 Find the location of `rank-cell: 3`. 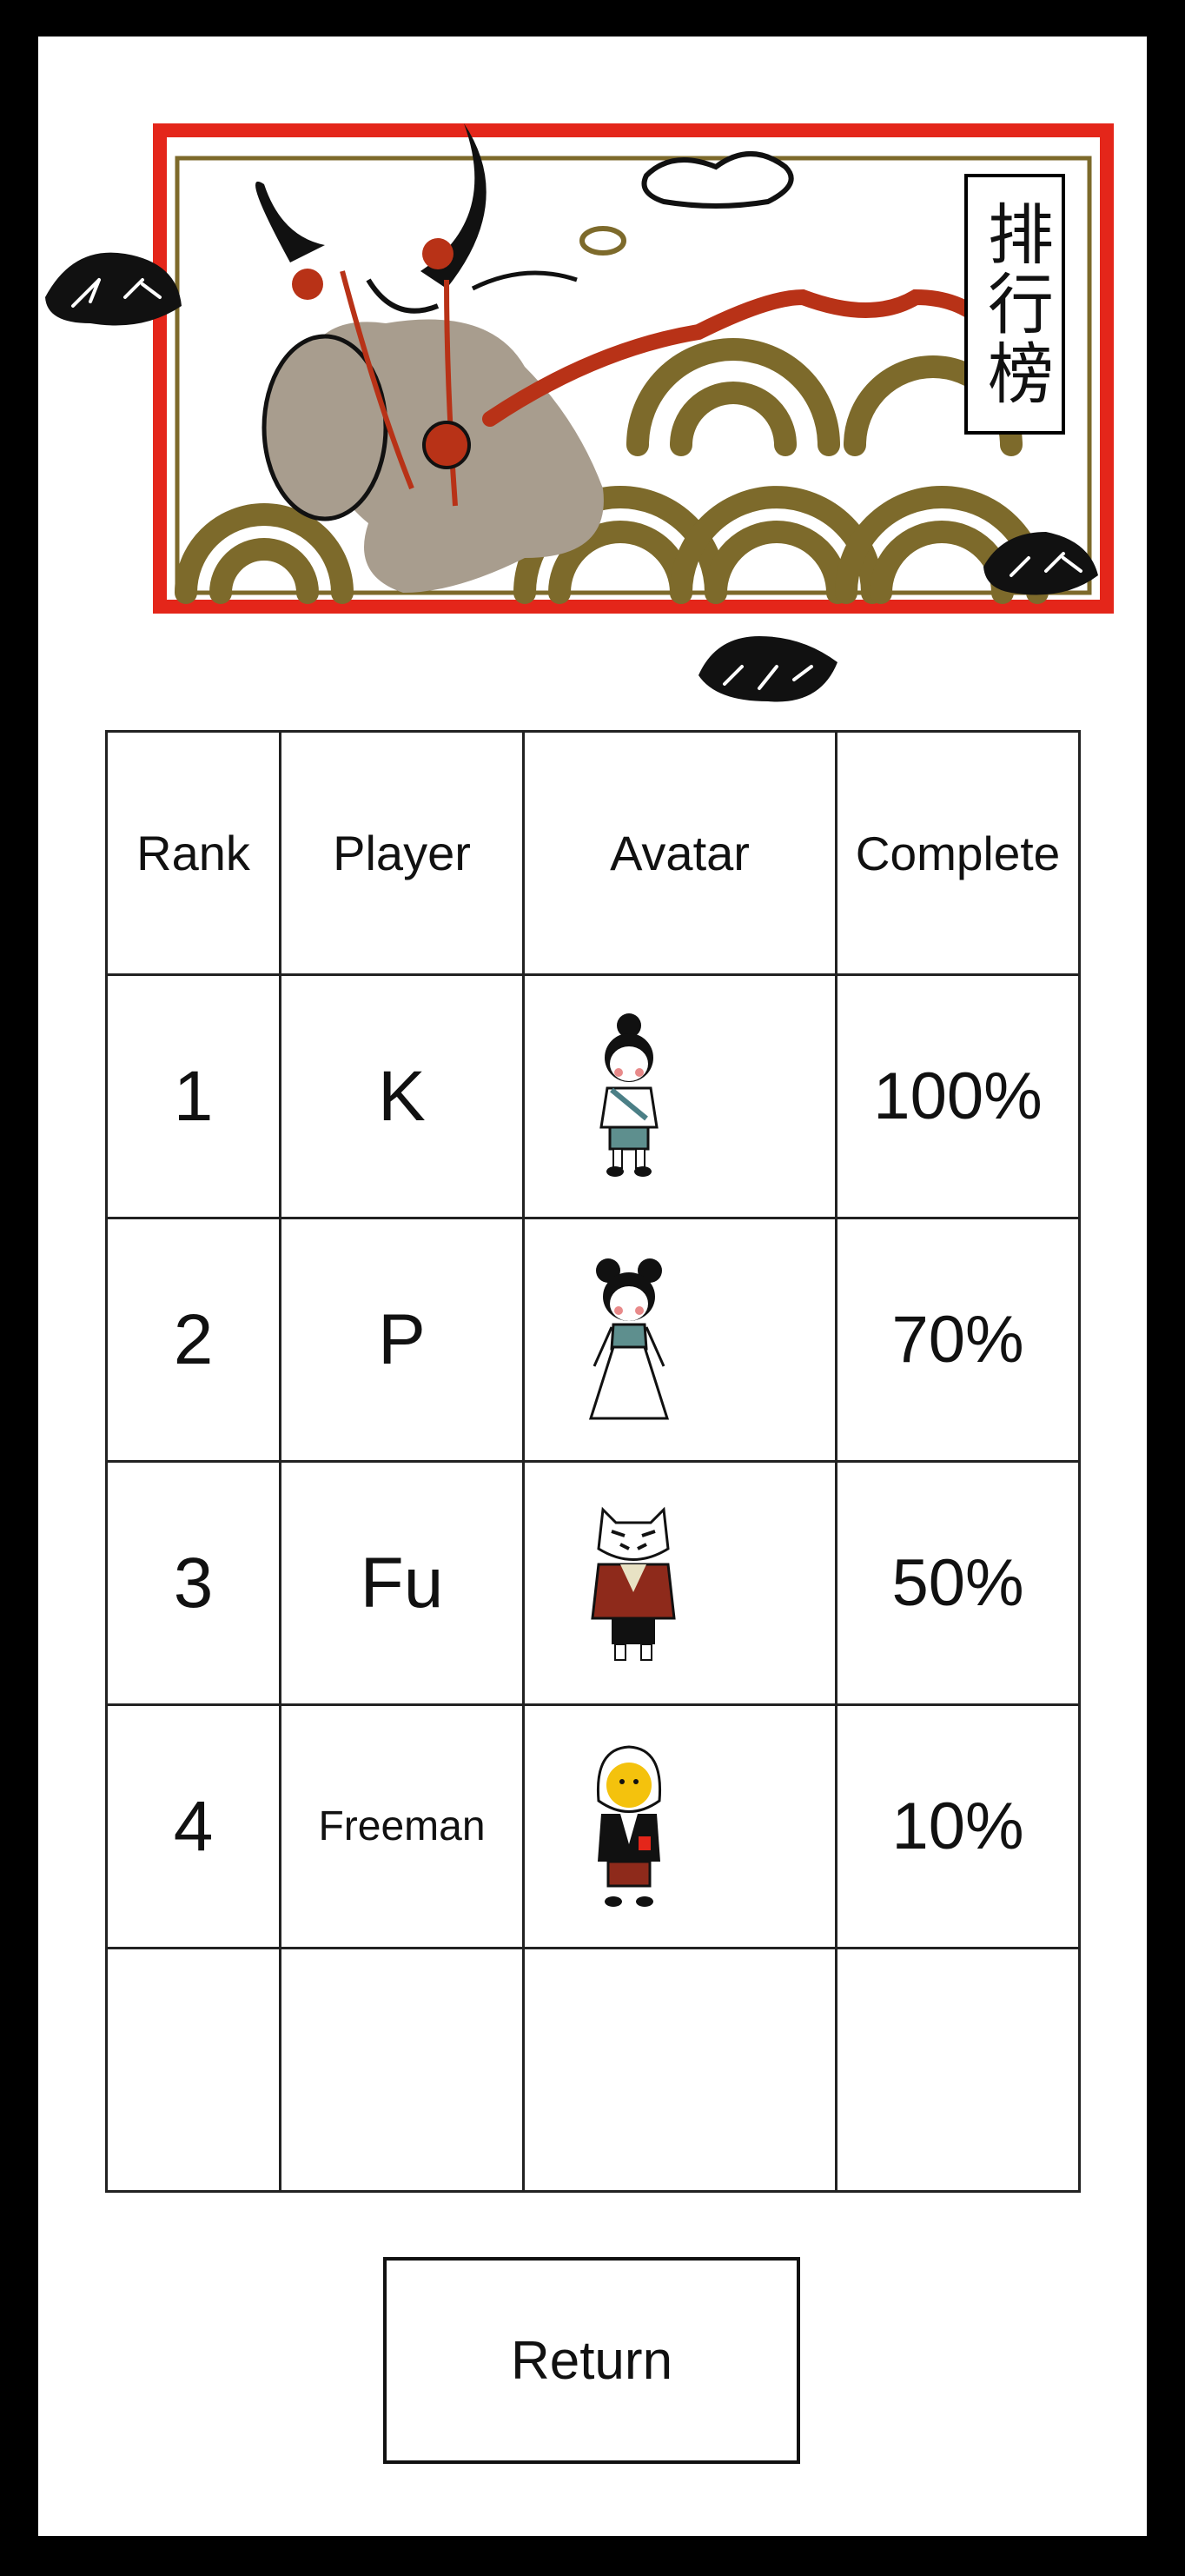

rank-cell: 3 is located at coordinates (193, 1583).